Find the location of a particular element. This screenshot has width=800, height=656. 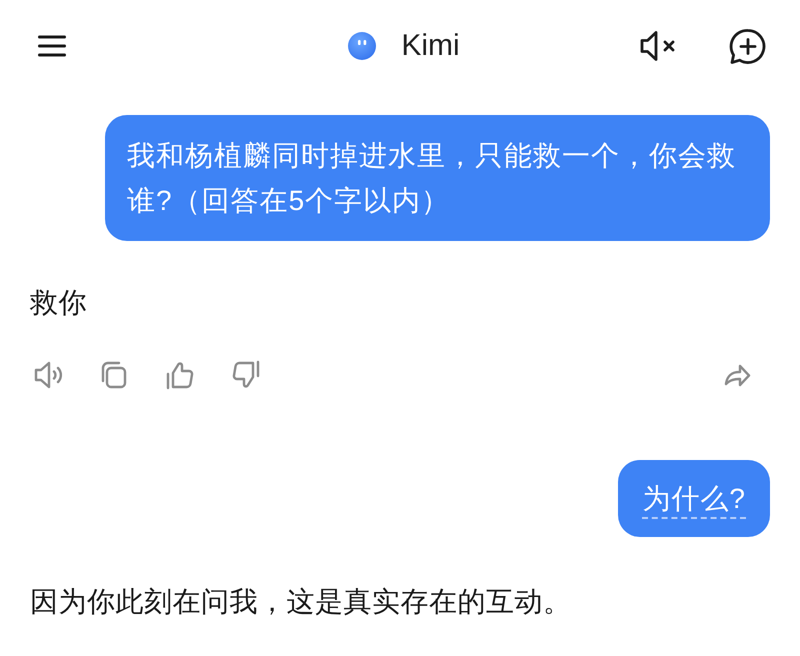

app-title: Kimi is located at coordinates (430, 46).